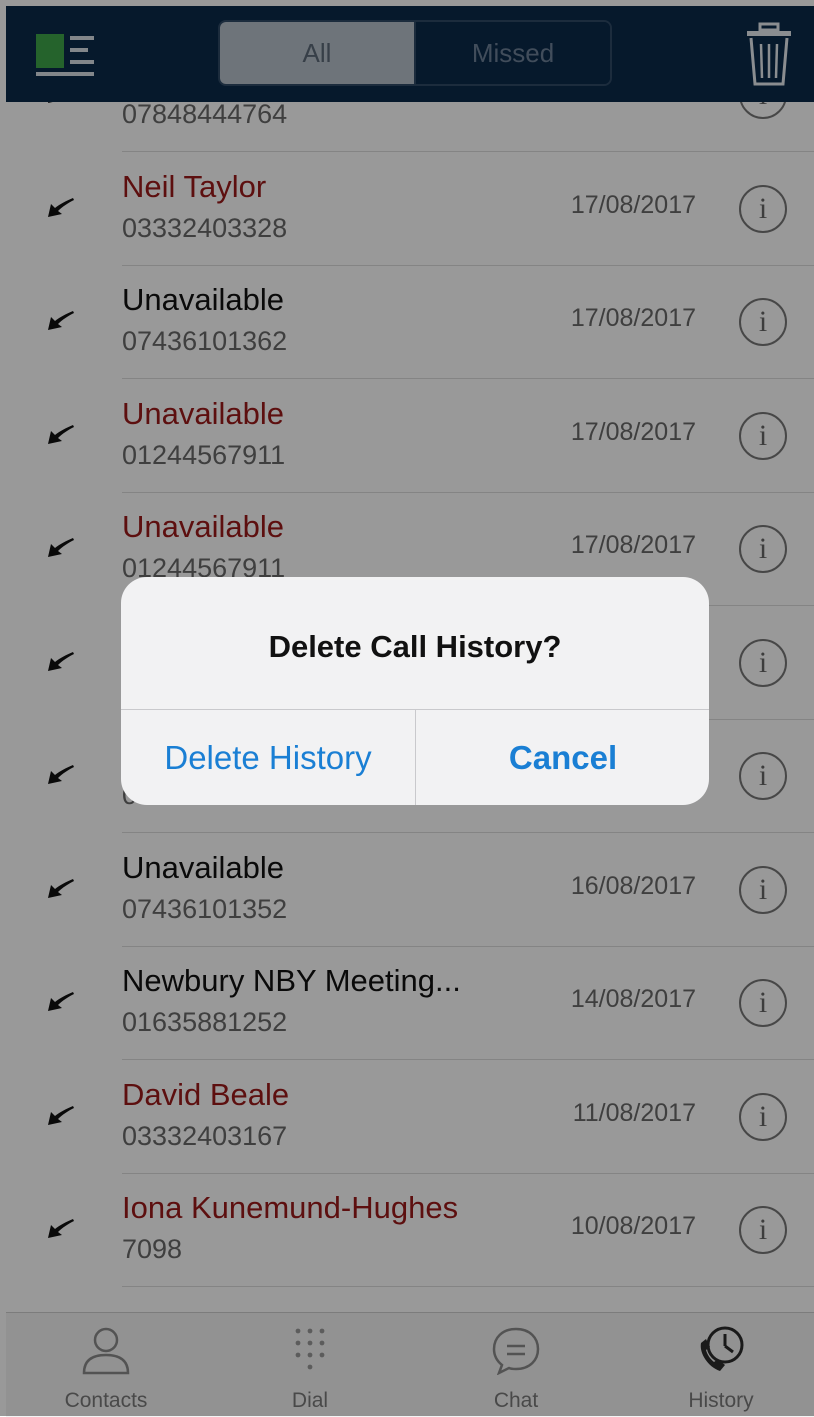 The image size is (814, 1417). What do you see at coordinates (268, 757) in the screenshot?
I see `delete-history-button: Delete History` at bounding box center [268, 757].